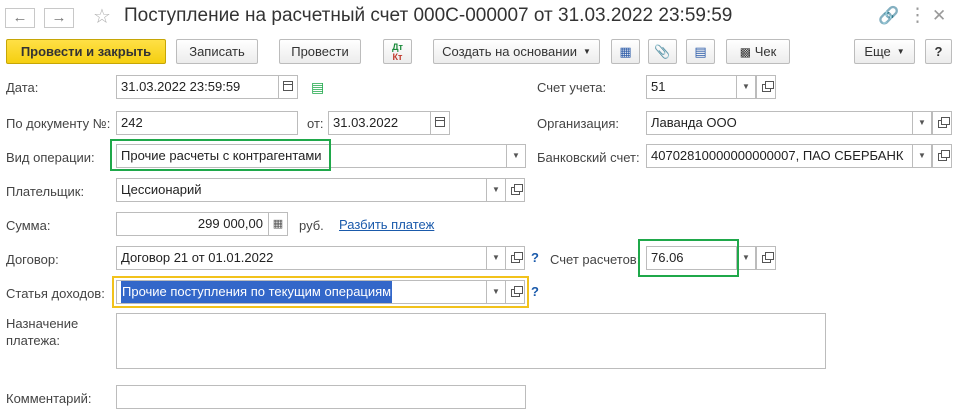 Image resolution: width=959 pixels, height=412 pixels. Describe the element at coordinates (320, 51) in the screenshot. I see `post-button: Провести` at that location.